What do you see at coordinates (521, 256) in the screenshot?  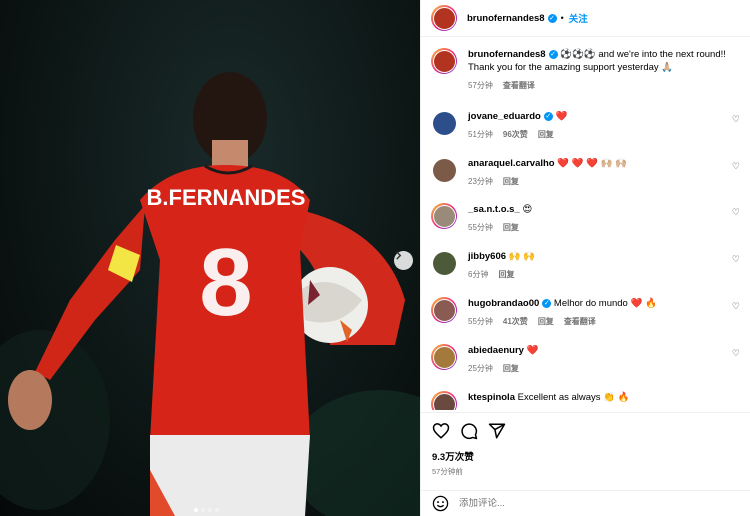 I see `comment-text: 🙌 🙌` at bounding box center [521, 256].